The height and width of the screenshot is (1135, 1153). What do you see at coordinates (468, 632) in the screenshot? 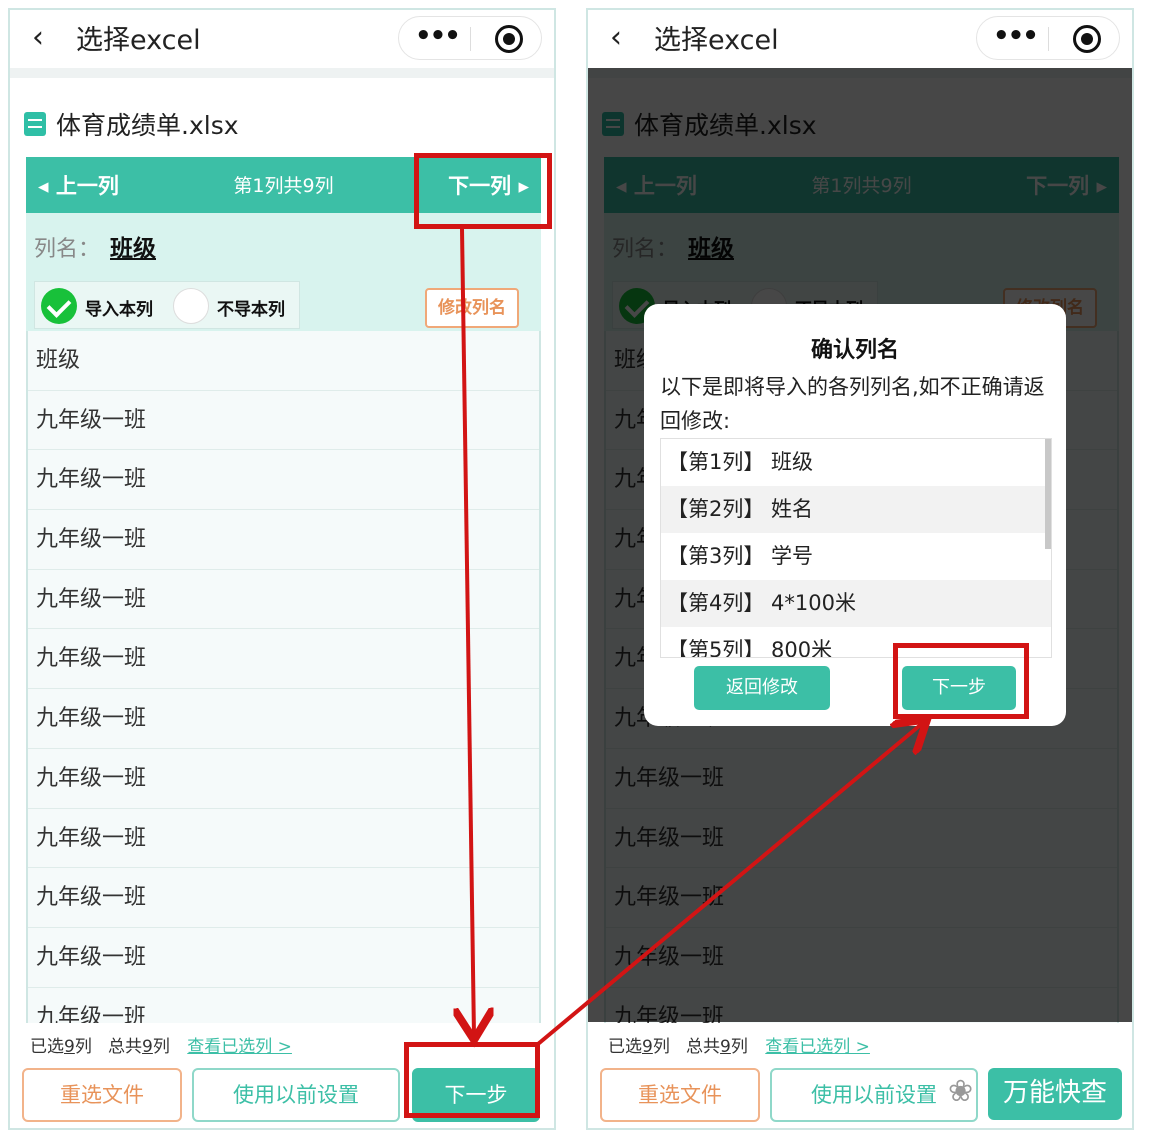
I see `arrow-down` at bounding box center [468, 632].